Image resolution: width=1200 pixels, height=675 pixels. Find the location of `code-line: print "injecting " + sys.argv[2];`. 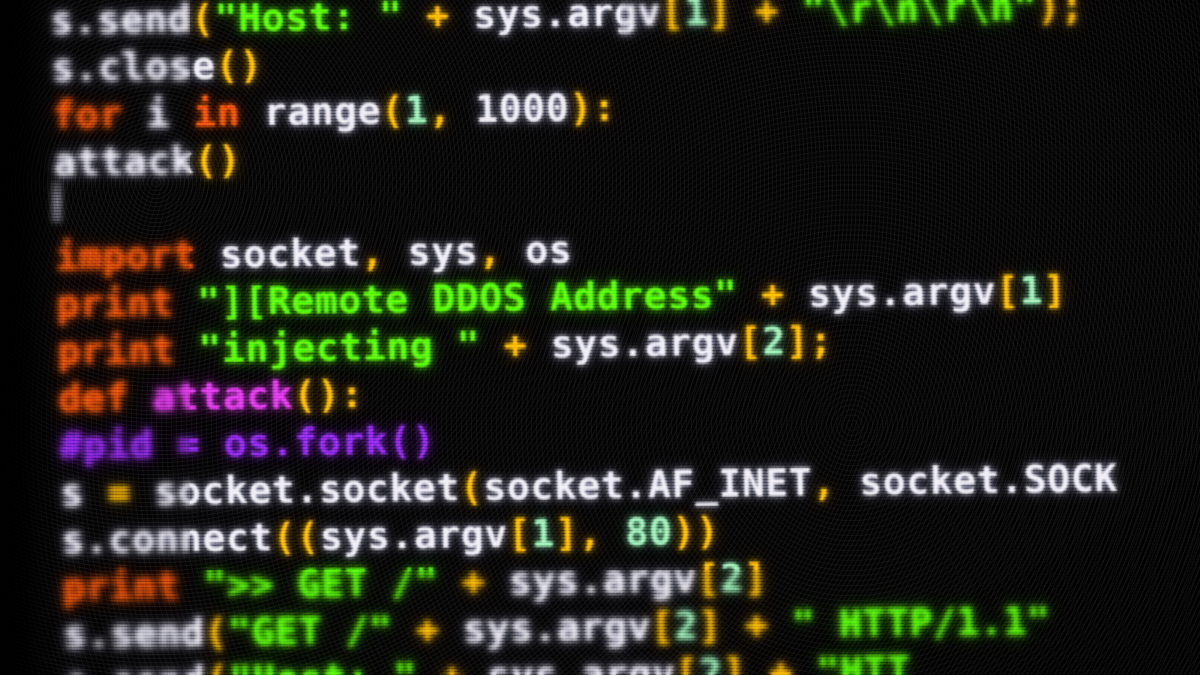

code-line: print "injecting " + sys.argv[2]; is located at coordinates (445, 345).